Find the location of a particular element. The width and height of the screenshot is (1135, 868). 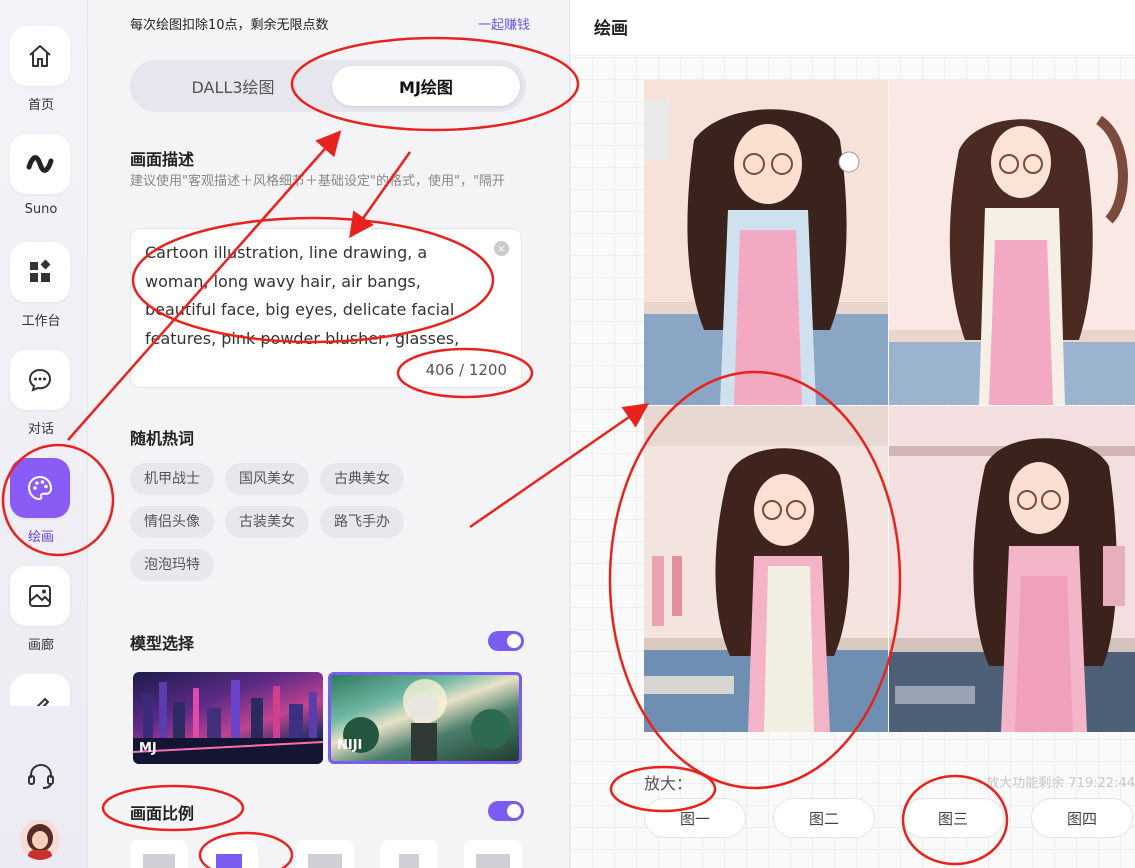

hot-word-tag: 古典美女 is located at coordinates (362, 479).